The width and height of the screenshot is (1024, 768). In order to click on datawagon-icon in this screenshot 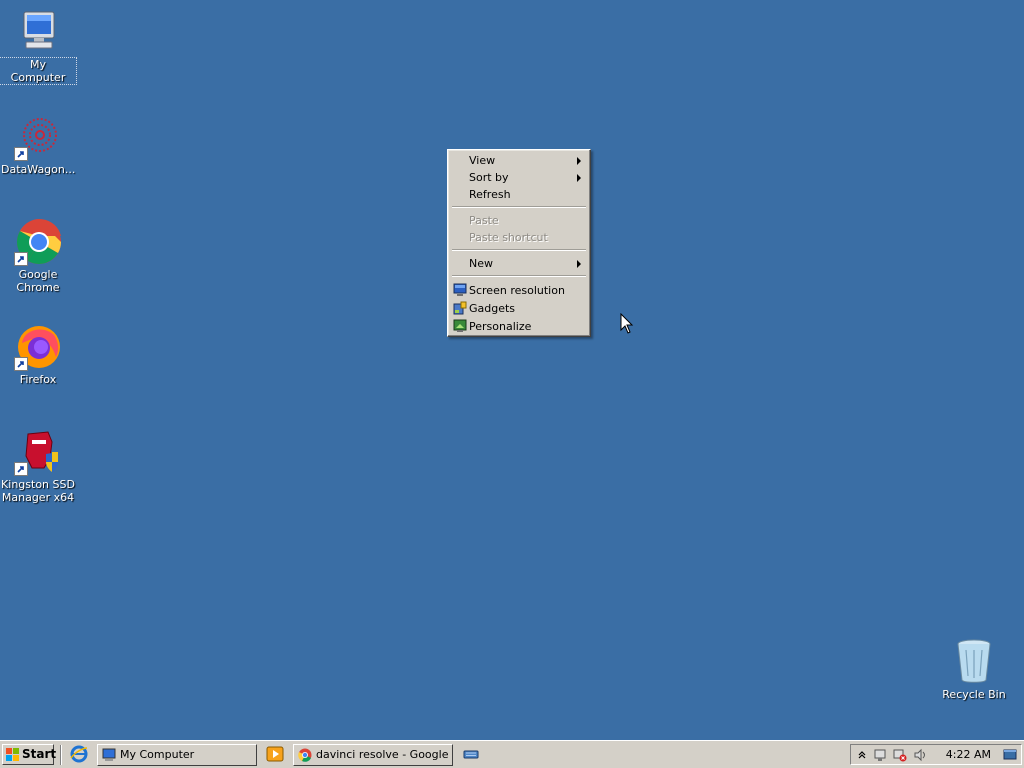, I will do `click(38, 137)`.